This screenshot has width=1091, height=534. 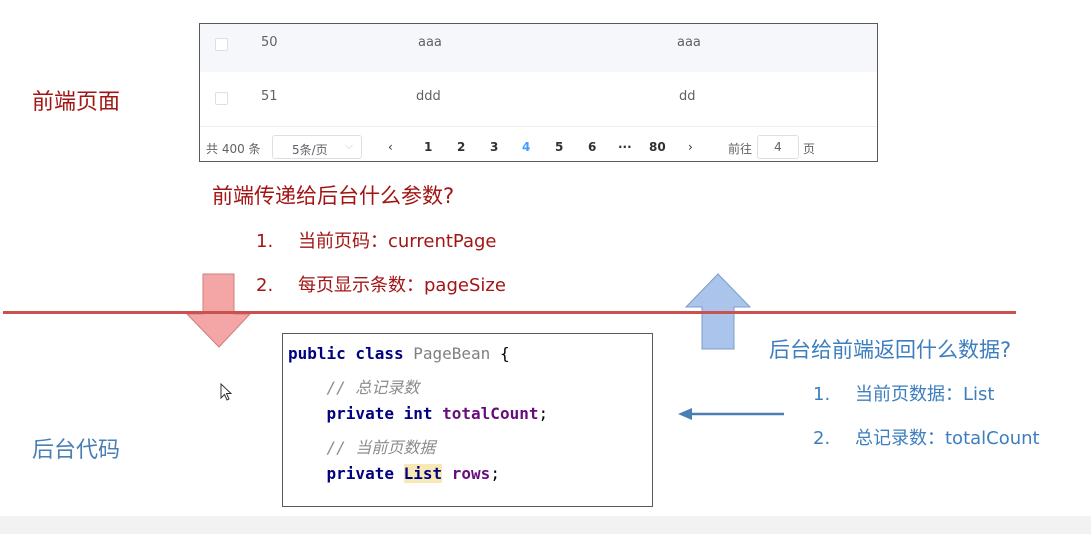 What do you see at coordinates (625, 147) in the screenshot?
I see `page-ellipsis: ···` at bounding box center [625, 147].